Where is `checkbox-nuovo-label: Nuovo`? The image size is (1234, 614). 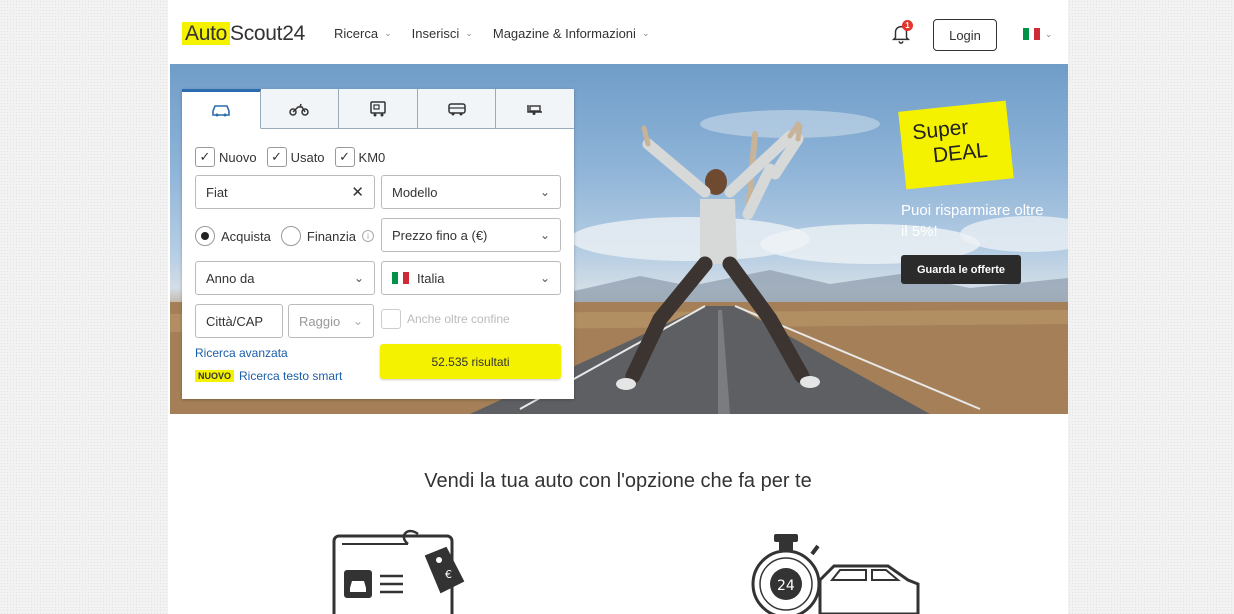 checkbox-nuovo-label: Nuovo is located at coordinates (238, 157).